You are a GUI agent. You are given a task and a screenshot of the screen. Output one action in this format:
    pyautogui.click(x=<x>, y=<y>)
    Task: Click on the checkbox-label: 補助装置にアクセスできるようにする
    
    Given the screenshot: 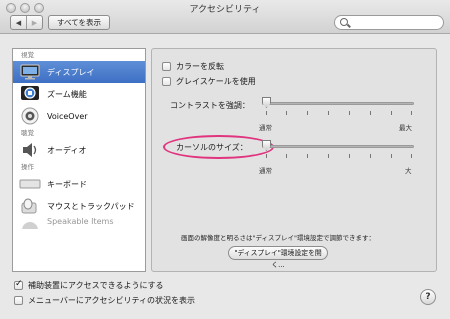 What is the action you would take?
    pyautogui.click(x=96, y=285)
    